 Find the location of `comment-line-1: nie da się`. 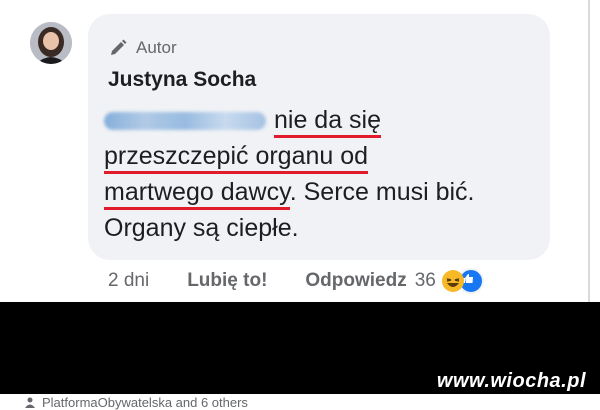

comment-line-1: nie da się is located at coordinates (324, 120).